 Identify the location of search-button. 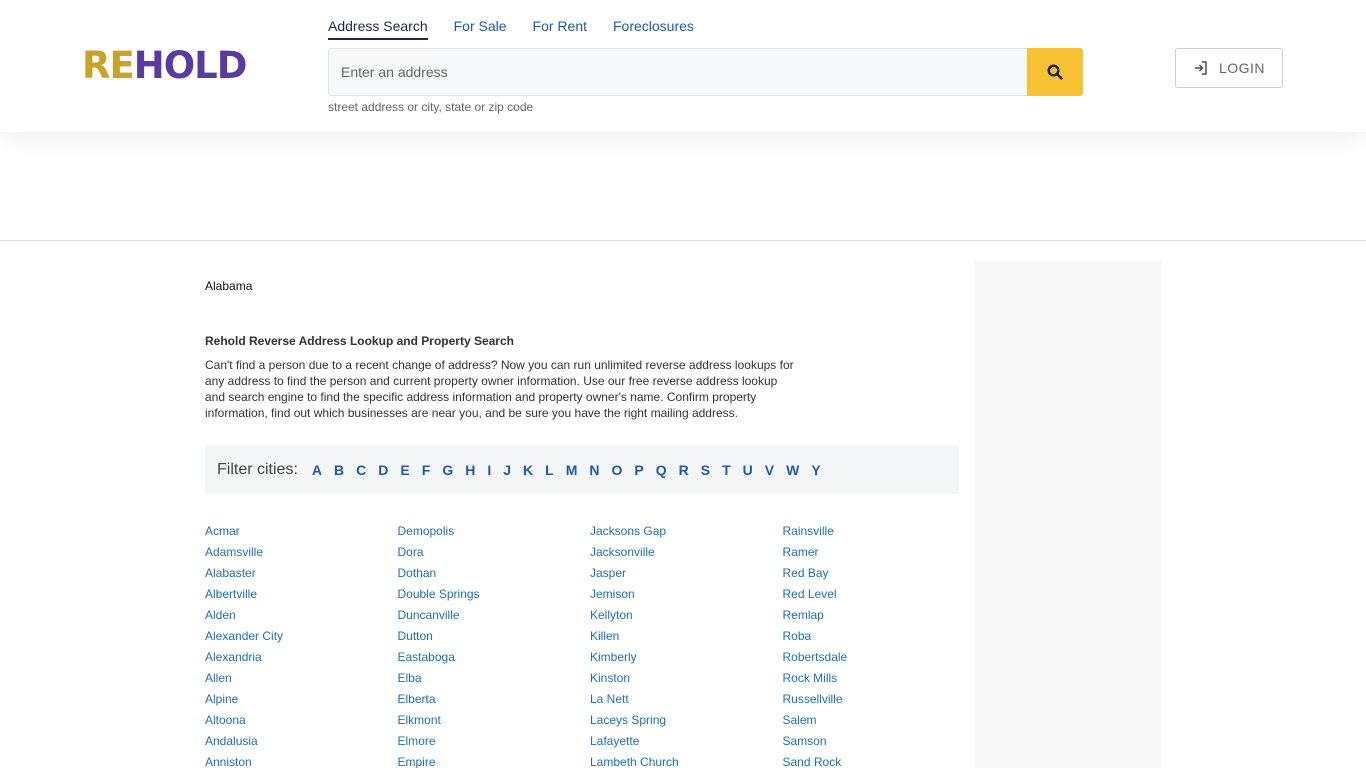
(1055, 72).